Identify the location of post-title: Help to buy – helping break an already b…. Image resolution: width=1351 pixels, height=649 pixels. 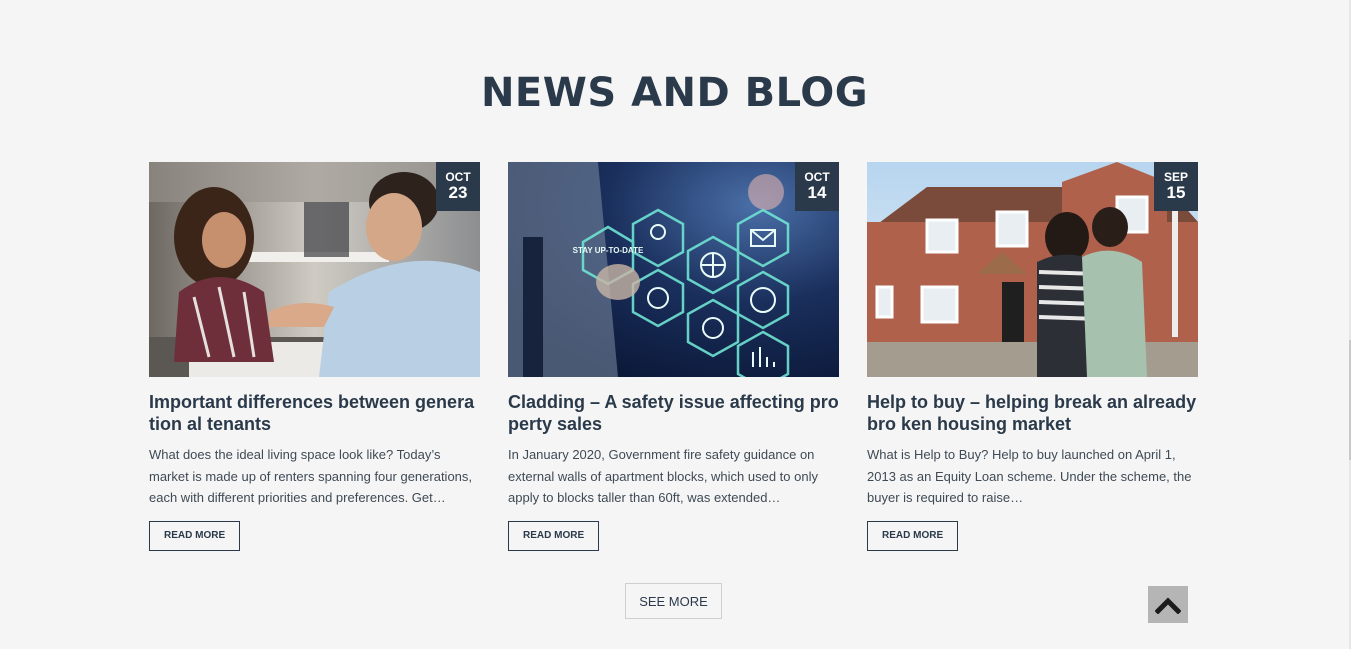
(1032, 413).